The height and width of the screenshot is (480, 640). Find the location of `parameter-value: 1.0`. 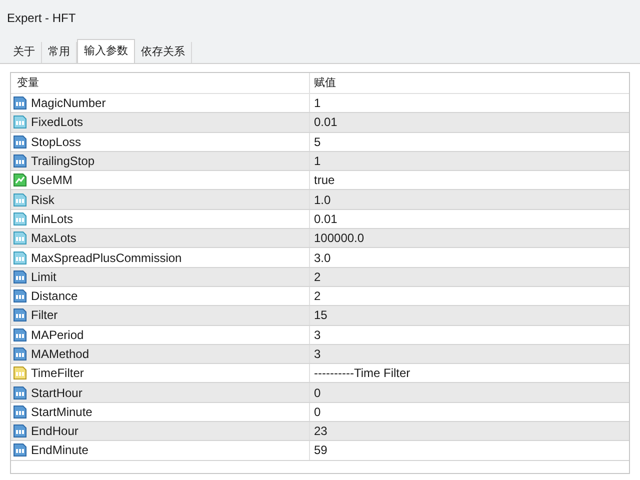

parameter-value: 1.0 is located at coordinates (469, 199).